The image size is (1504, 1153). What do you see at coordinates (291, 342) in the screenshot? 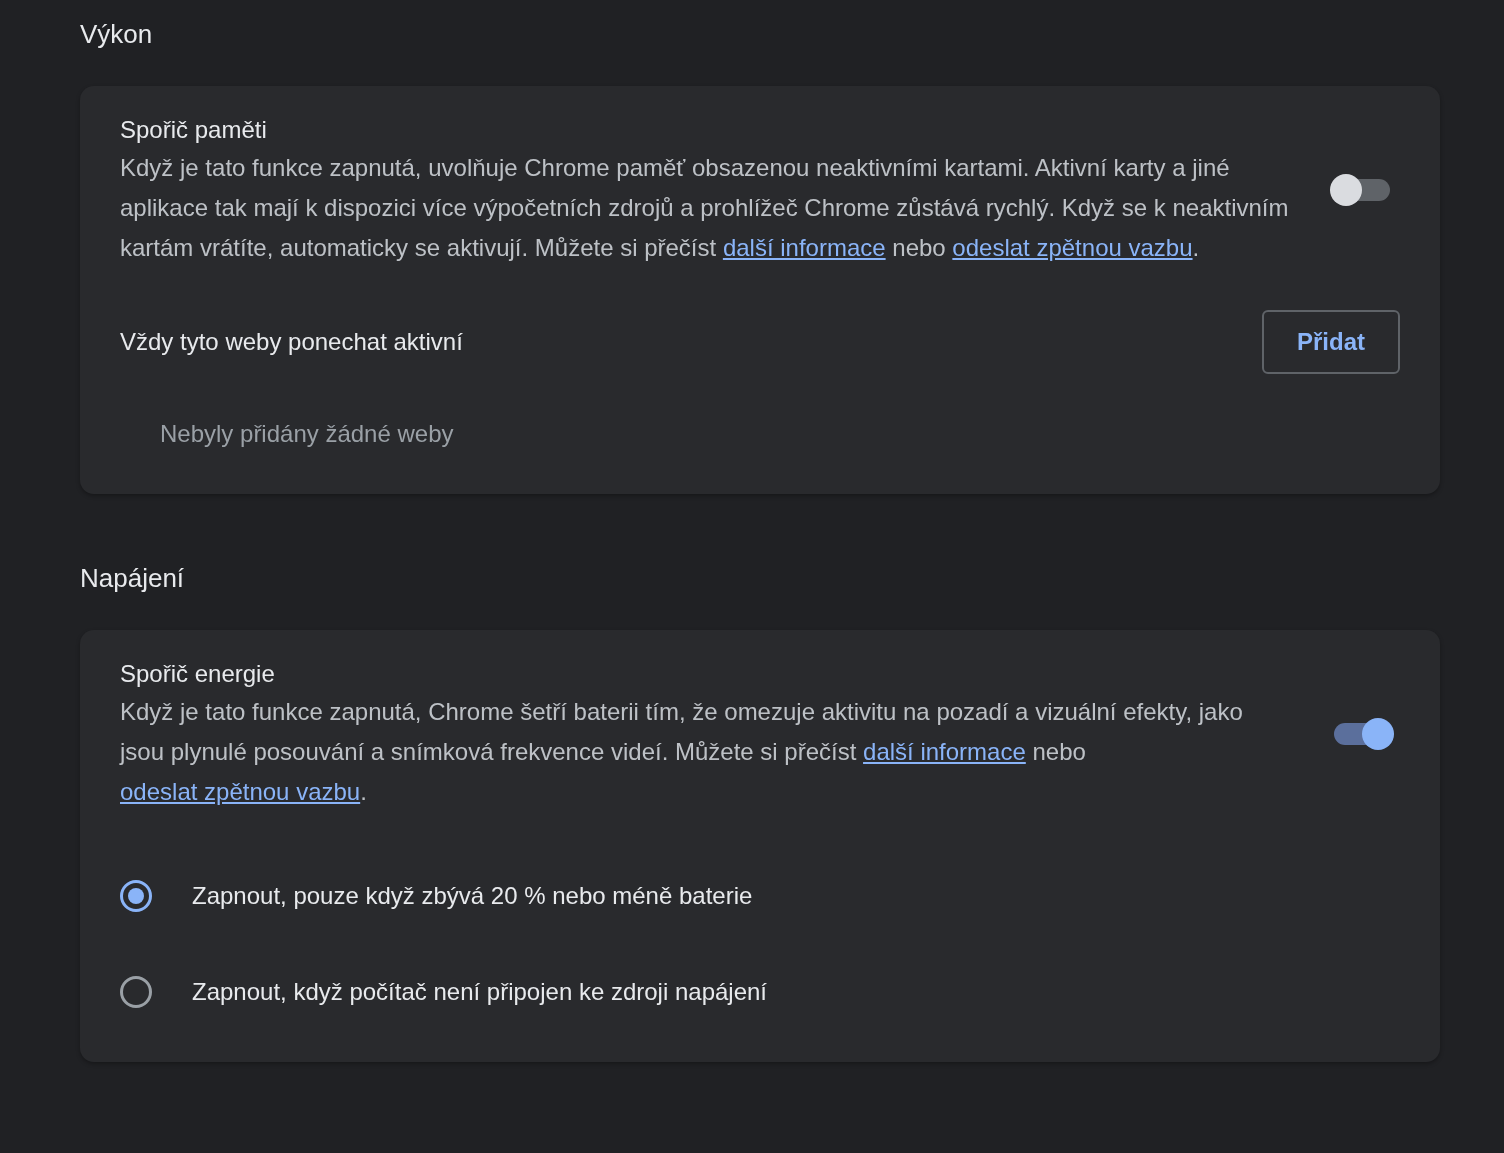
I see `setting-label: Vždy tyto weby ponechat aktivní` at bounding box center [291, 342].